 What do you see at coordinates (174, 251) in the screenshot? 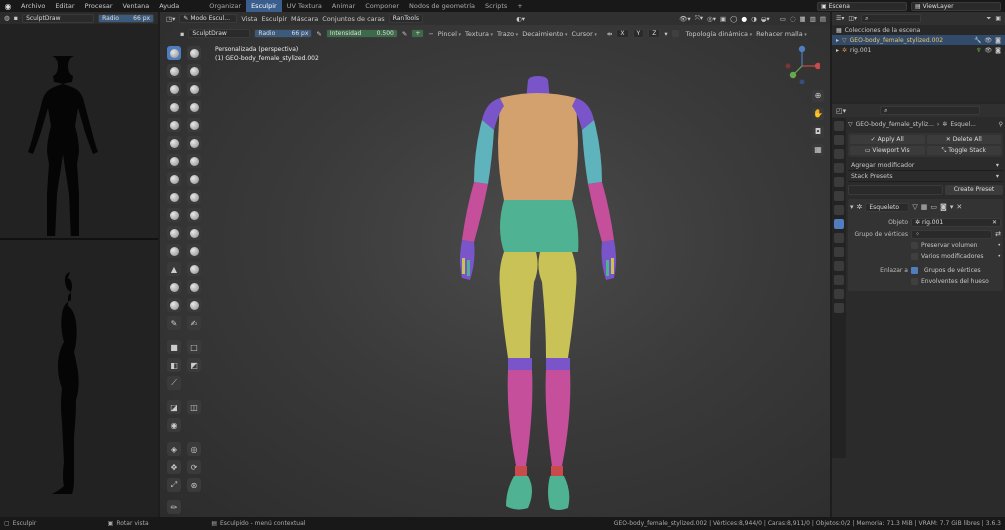
I see `slide-relax-tool` at bounding box center [174, 251].